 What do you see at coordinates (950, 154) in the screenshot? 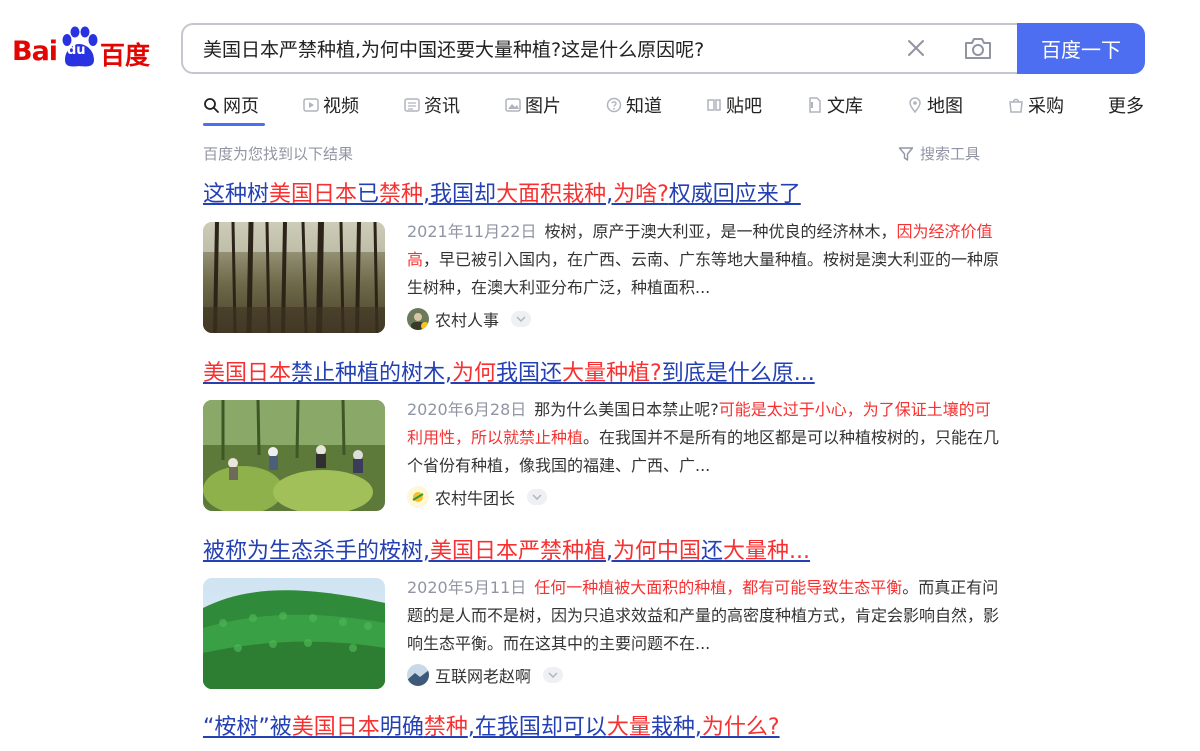
I see `search-tools-label: 搜索工具` at bounding box center [950, 154].